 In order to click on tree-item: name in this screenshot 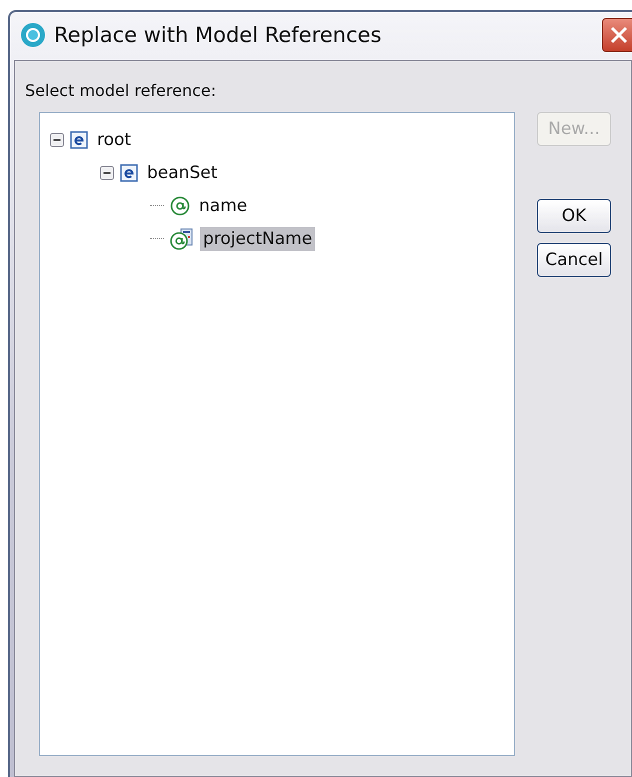, I will do `click(223, 206)`.